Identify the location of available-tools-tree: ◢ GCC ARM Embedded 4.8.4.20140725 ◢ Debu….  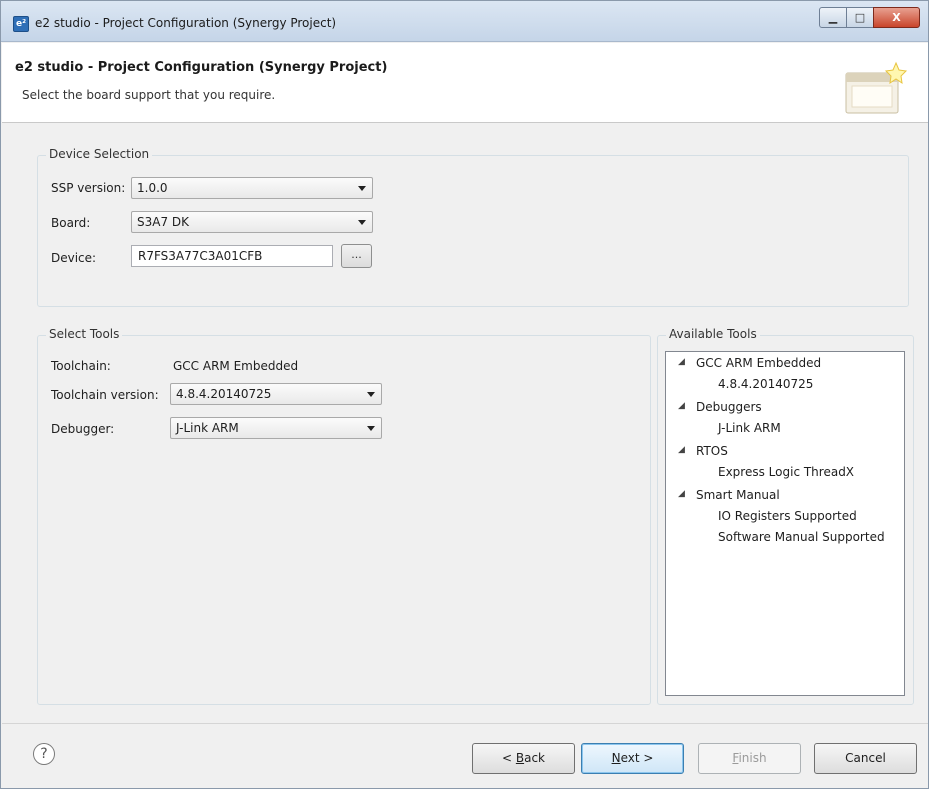
(785, 523).